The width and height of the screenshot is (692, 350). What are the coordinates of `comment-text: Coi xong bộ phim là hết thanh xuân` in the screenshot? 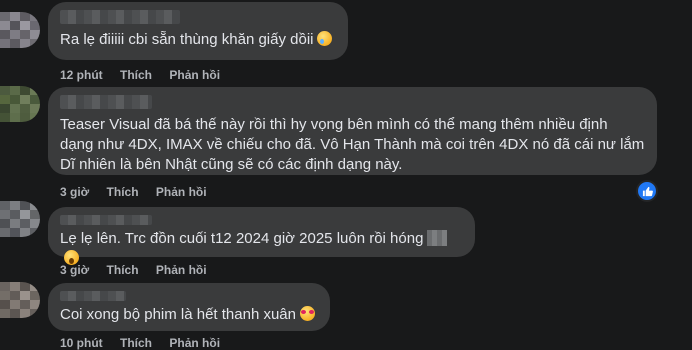 It's located at (189, 315).